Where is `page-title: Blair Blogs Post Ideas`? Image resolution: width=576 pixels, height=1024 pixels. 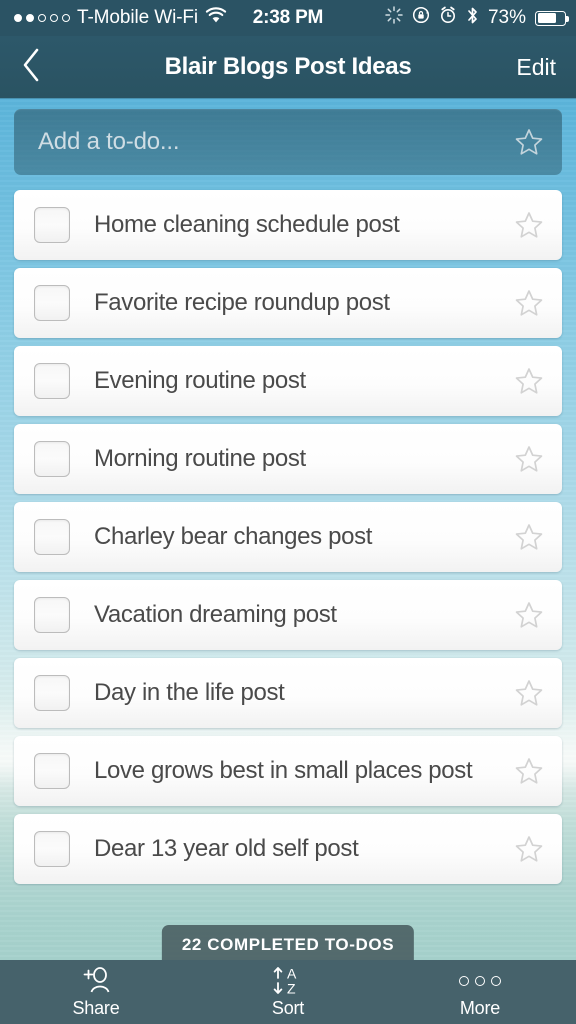 page-title: Blair Blogs Post Ideas is located at coordinates (288, 66).